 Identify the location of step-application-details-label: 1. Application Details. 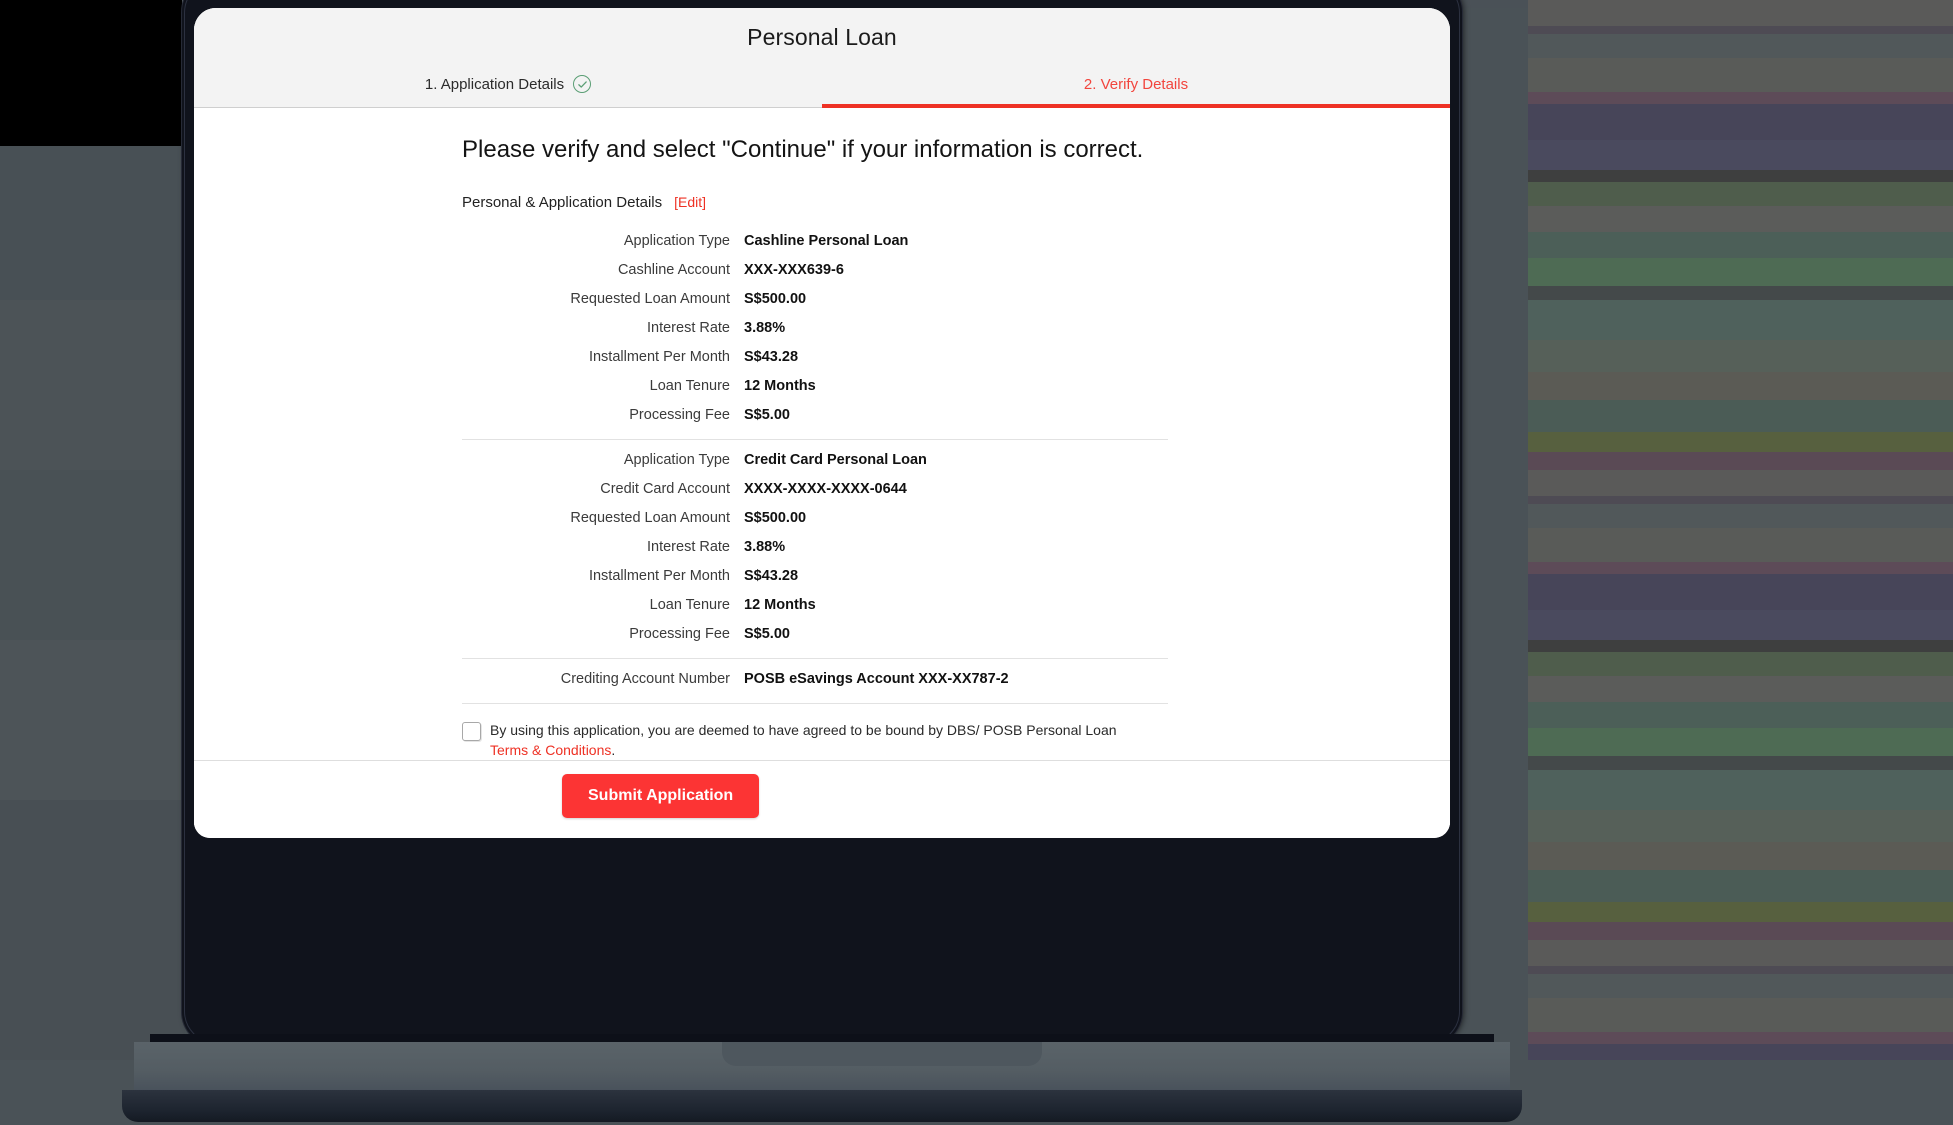
(494, 84).